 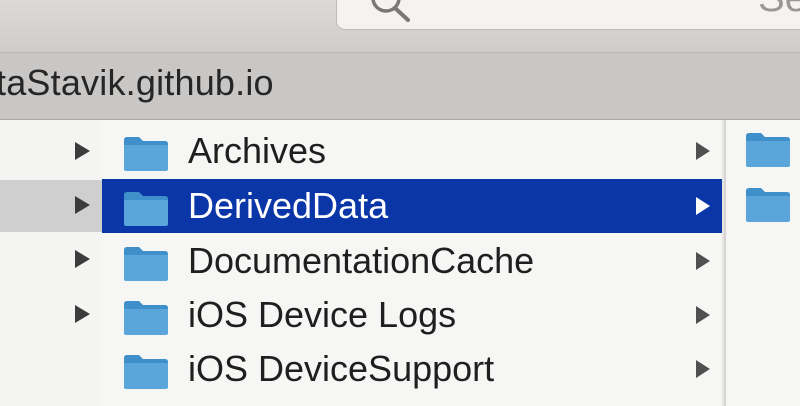 I want to click on window-toolbar: Se, so click(x=400, y=26).